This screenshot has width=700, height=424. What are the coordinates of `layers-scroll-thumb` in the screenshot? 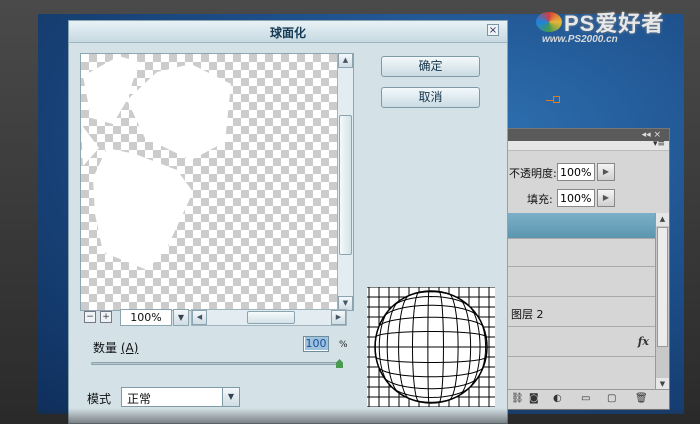 It's located at (662, 287).